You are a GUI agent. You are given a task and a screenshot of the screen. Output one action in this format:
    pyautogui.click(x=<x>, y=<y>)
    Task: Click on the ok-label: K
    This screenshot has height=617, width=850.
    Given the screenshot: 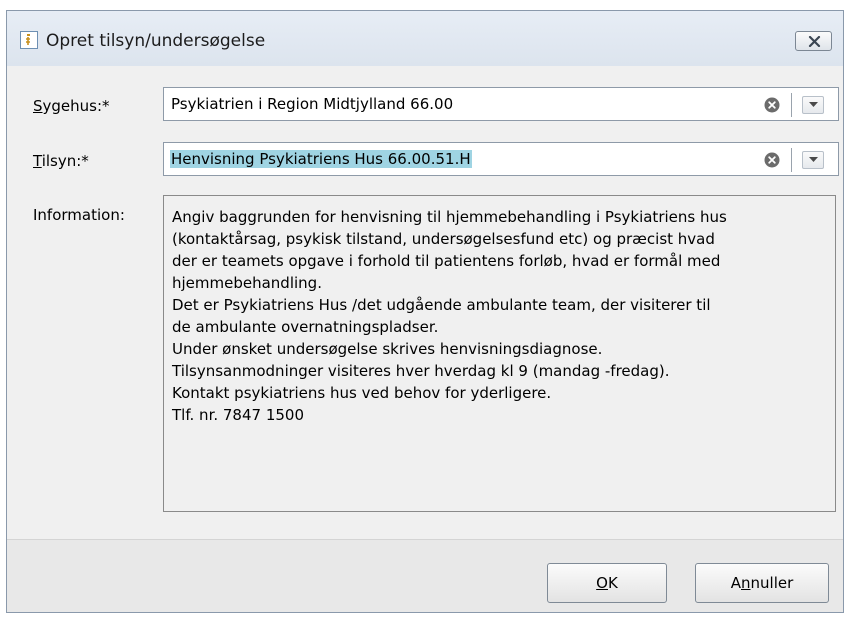 What is the action you would take?
    pyautogui.click(x=612, y=583)
    